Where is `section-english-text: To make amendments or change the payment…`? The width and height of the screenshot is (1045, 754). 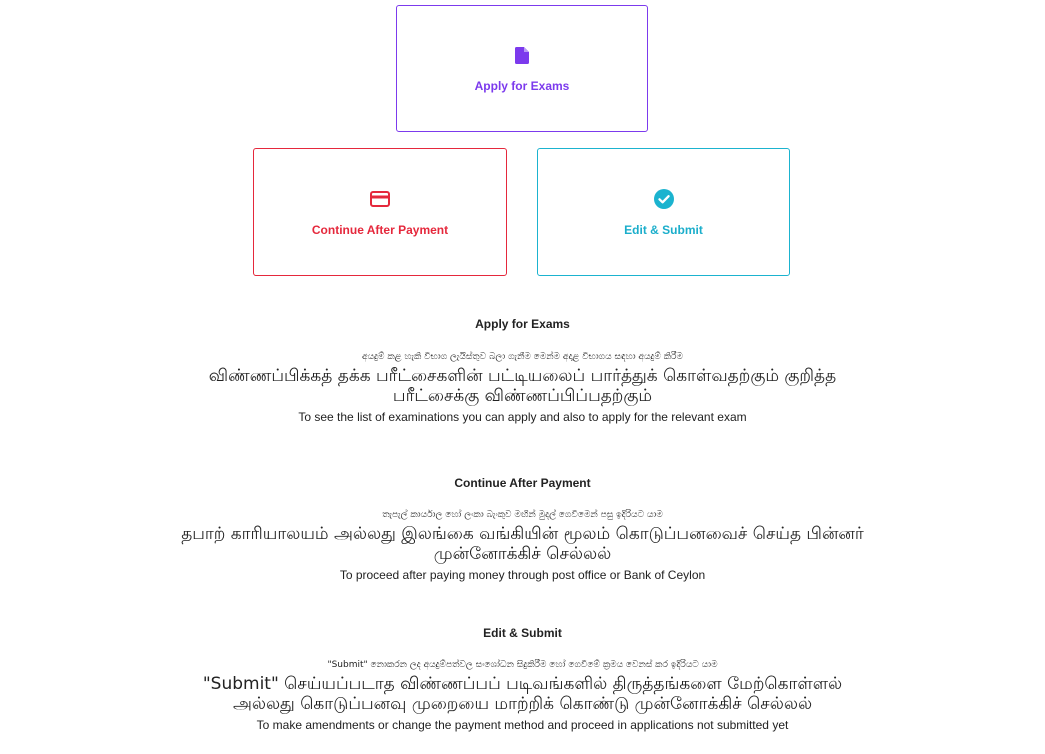 section-english-text: To make amendments or change the payment… is located at coordinates (522, 725).